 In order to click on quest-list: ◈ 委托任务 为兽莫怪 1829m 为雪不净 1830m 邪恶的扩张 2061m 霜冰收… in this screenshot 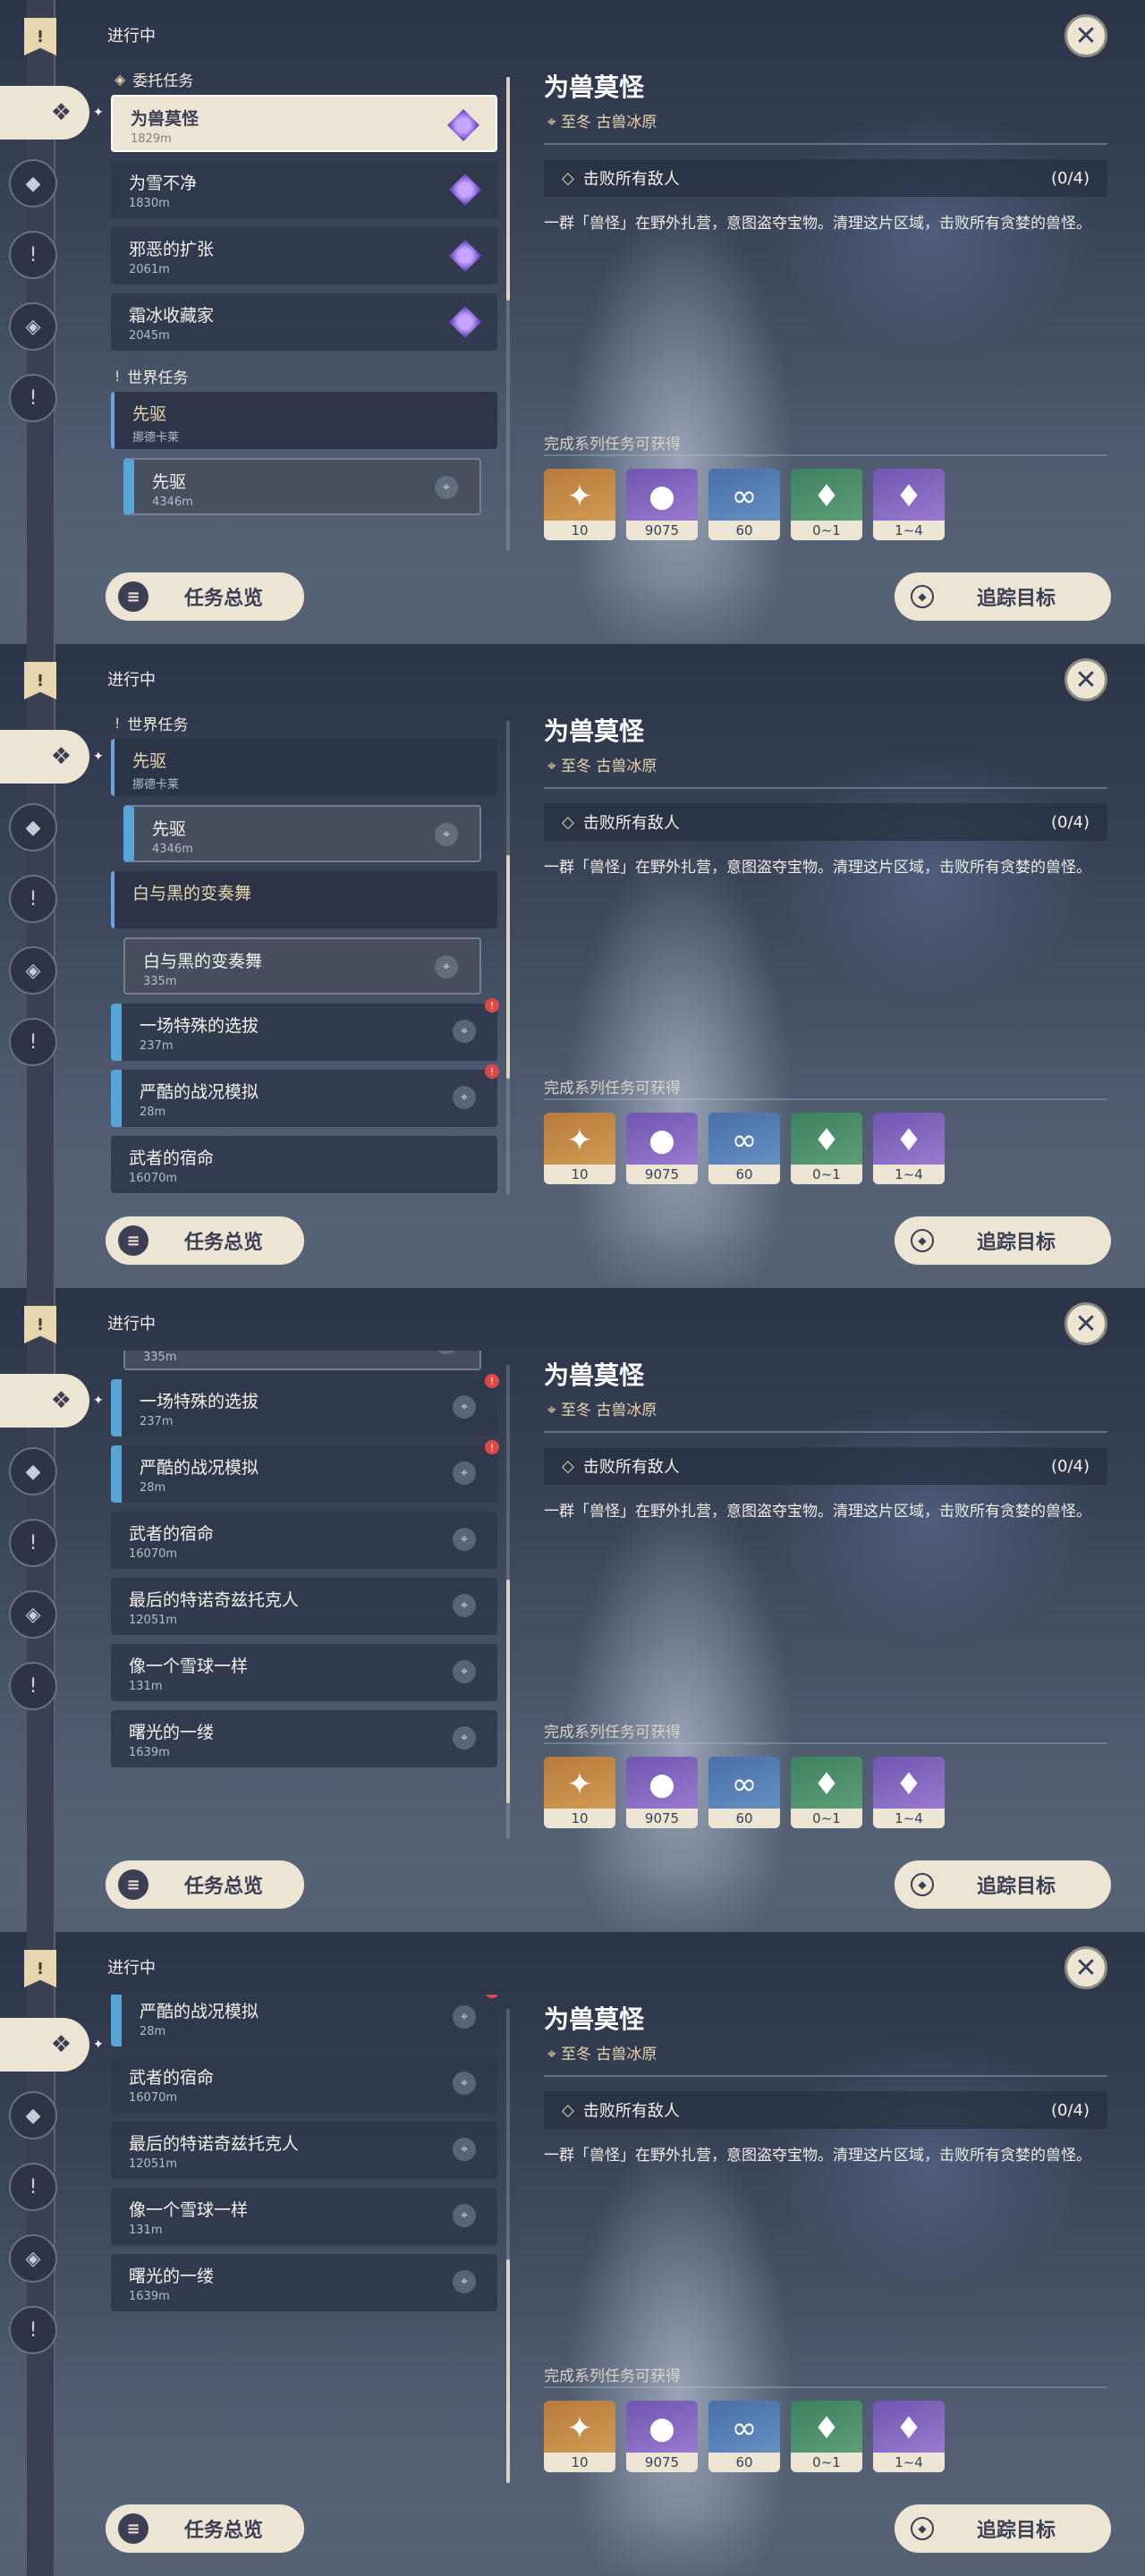, I will do `click(302, 309)`.